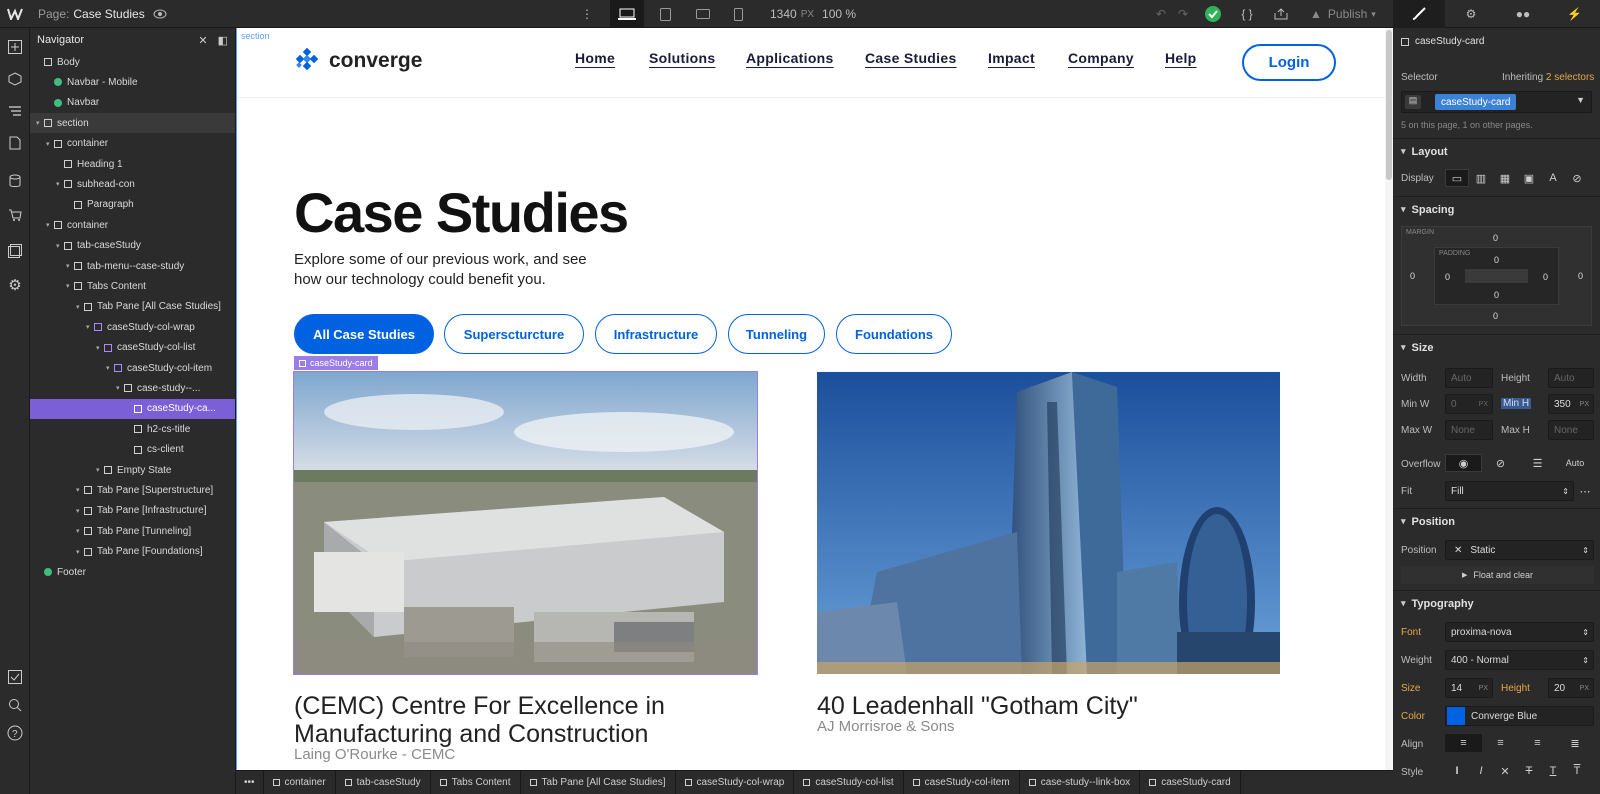 The height and width of the screenshot is (794, 1600). I want to click on min-height-field: 350 PX, so click(1571, 404).